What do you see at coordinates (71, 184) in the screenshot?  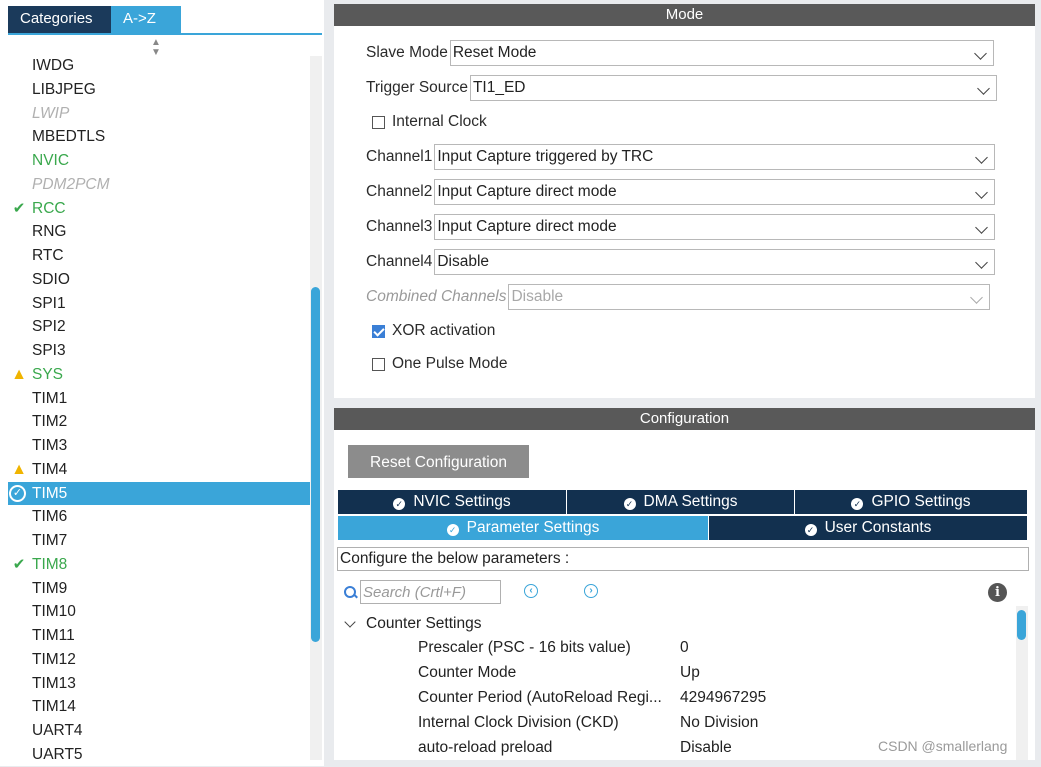 I see `peripheral-item-label: PDM2PCM` at bounding box center [71, 184].